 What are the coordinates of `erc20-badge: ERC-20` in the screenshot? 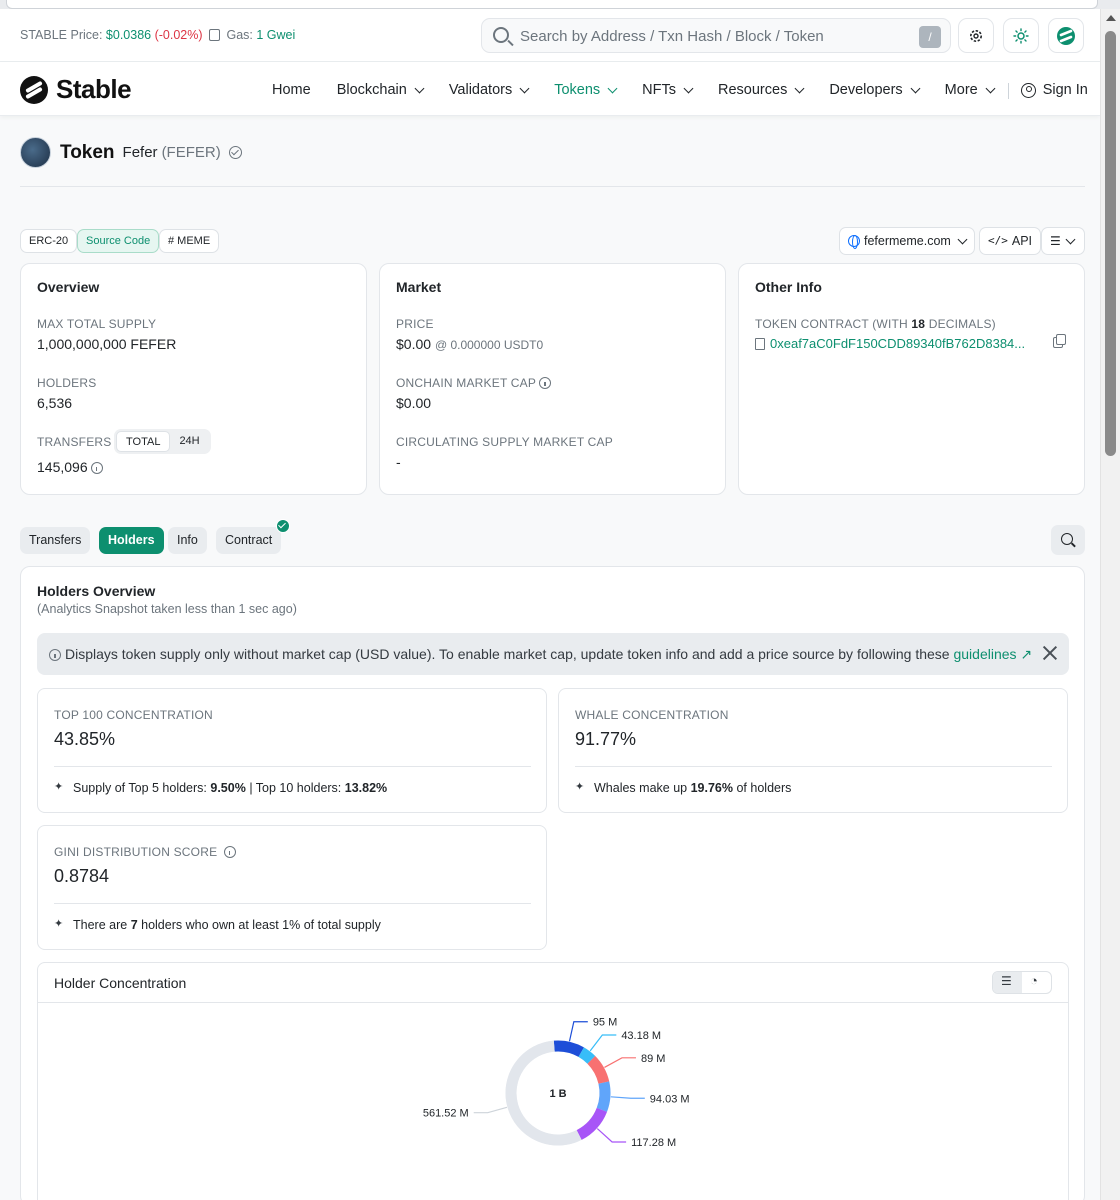 It's located at (49, 241).